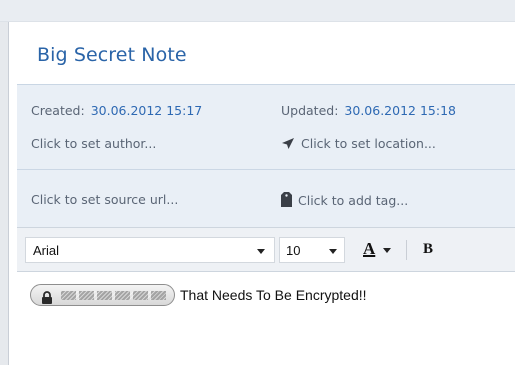 The height and width of the screenshot is (365, 515). I want to click on formatting-toolbar: Arial 10 A B, so click(266, 249).